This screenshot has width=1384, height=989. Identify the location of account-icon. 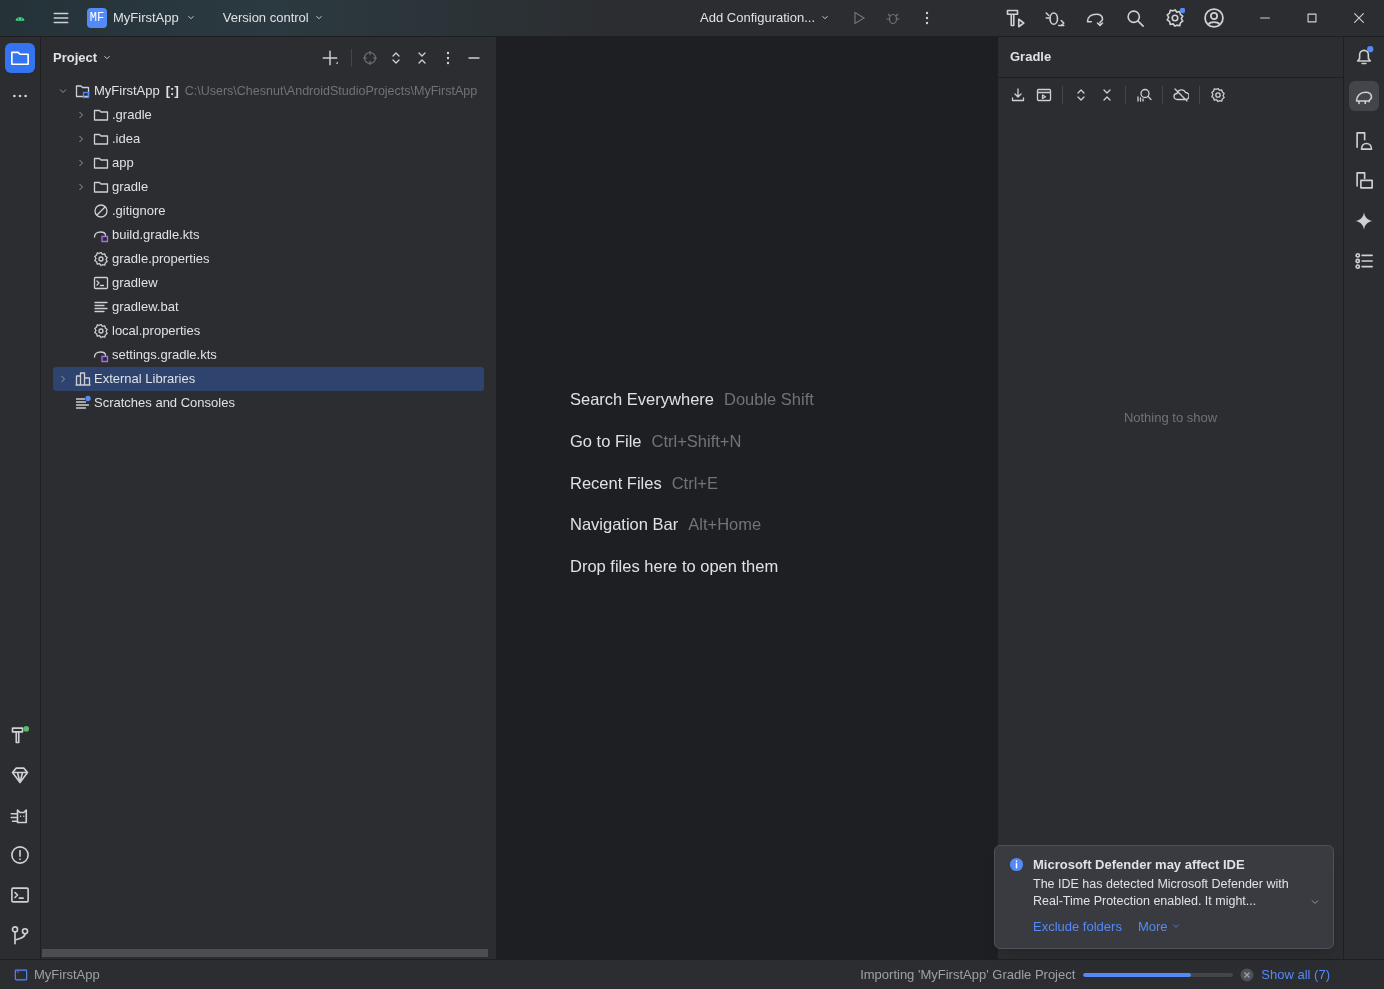
(1214, 18).